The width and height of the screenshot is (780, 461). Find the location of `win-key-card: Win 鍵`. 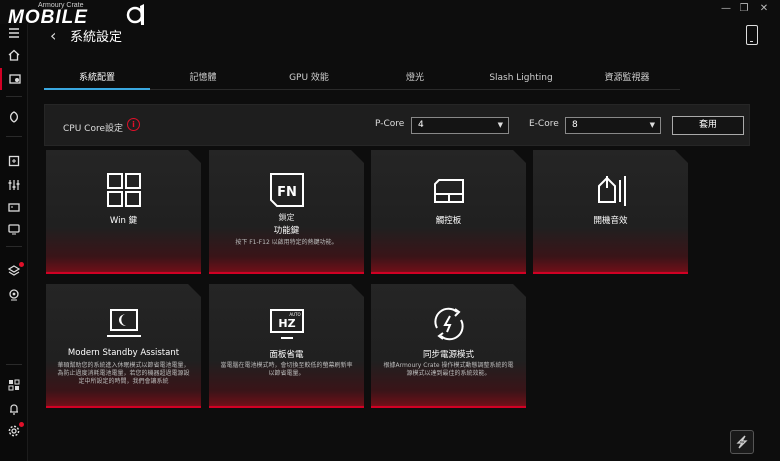

win-key-card: Win 鍵 is located at coordinates (123, 212).